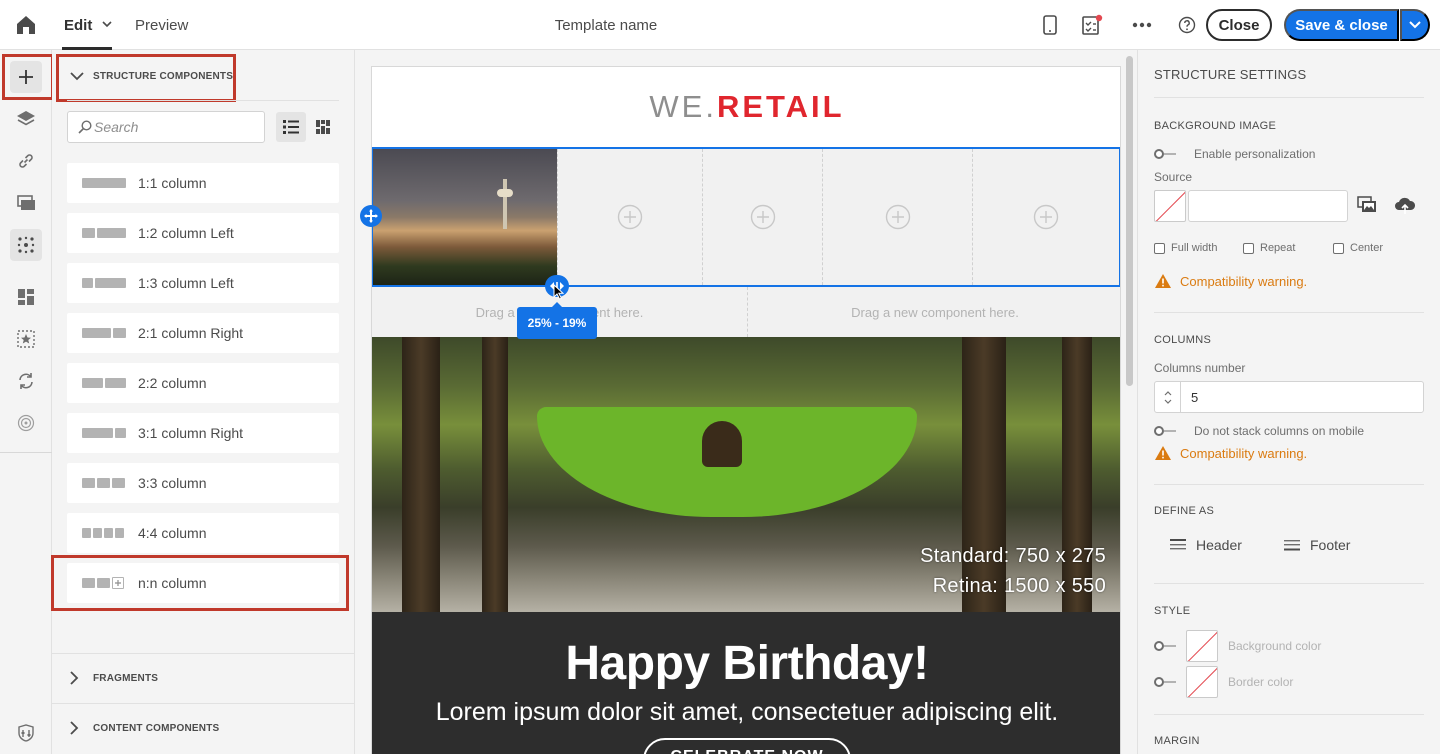 This screenshot has width=1440, height=754. What do you see at coordinates (26, 423) in the screenshot?
I see `target-icon` at bounding box center [26, 423].